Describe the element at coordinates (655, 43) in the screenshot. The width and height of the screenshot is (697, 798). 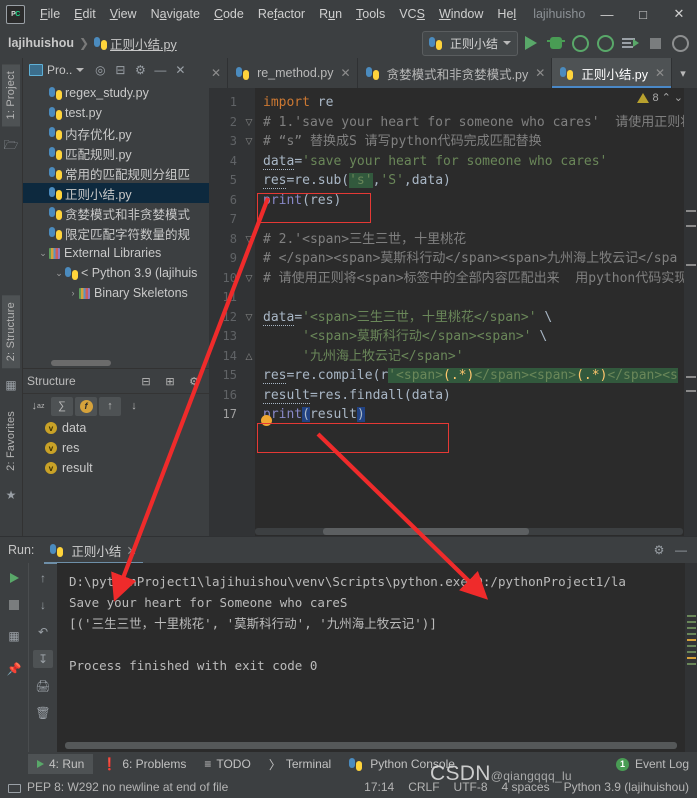
I see `stop-icon` at that location.